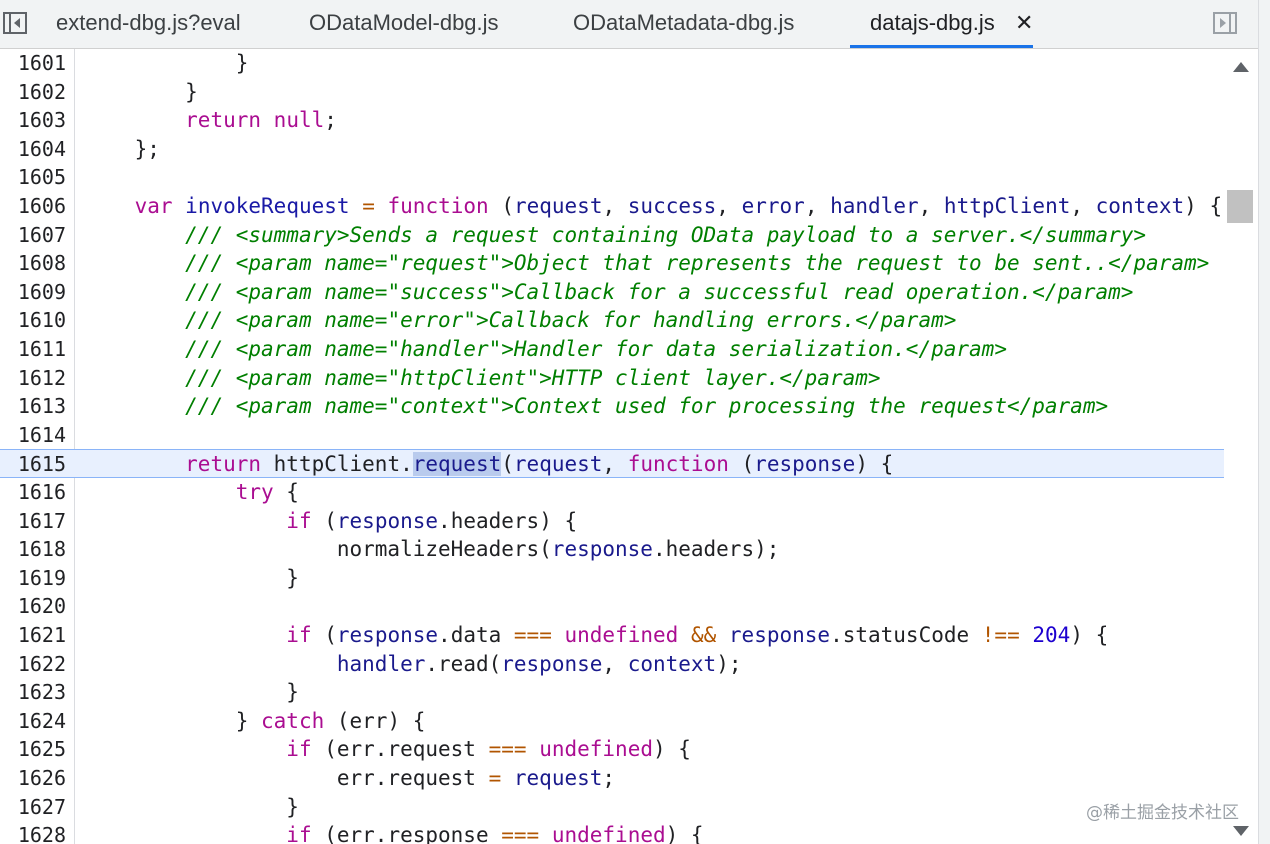  What do you see at coordinates (33, 635) in the screenshot?
I see `line-number: 1621` at bounding box center [33, 635].